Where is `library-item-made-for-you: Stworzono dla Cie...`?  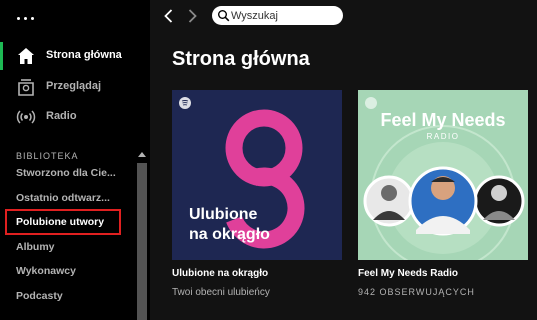 library-item-made-for-you: Stworzono dla Cie... is located at coordinates (66, 173).